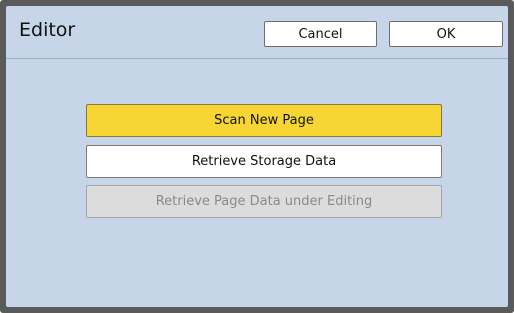  I want to click on ok-button: OK, so click(446, 34).